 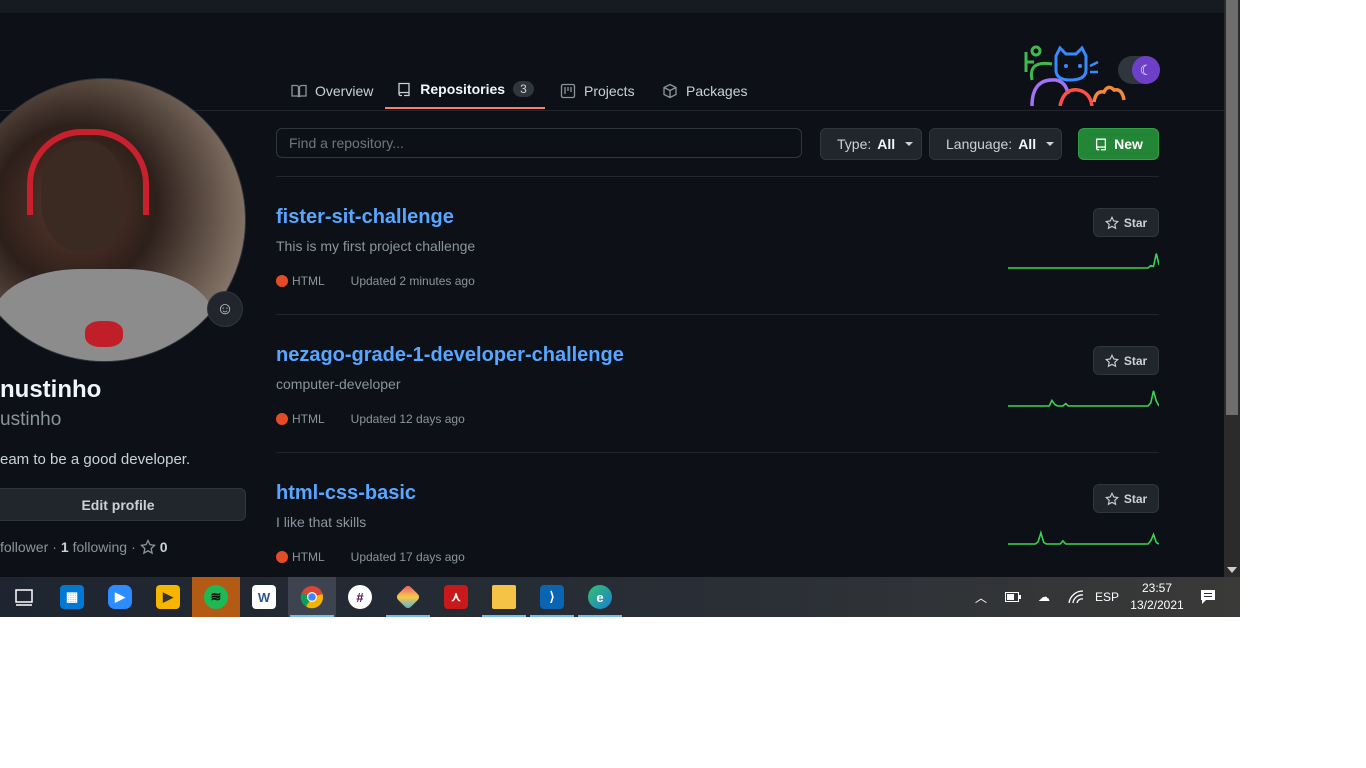 I want to click on repo-name-link: html-css-basic, so click(x=346, y=493).